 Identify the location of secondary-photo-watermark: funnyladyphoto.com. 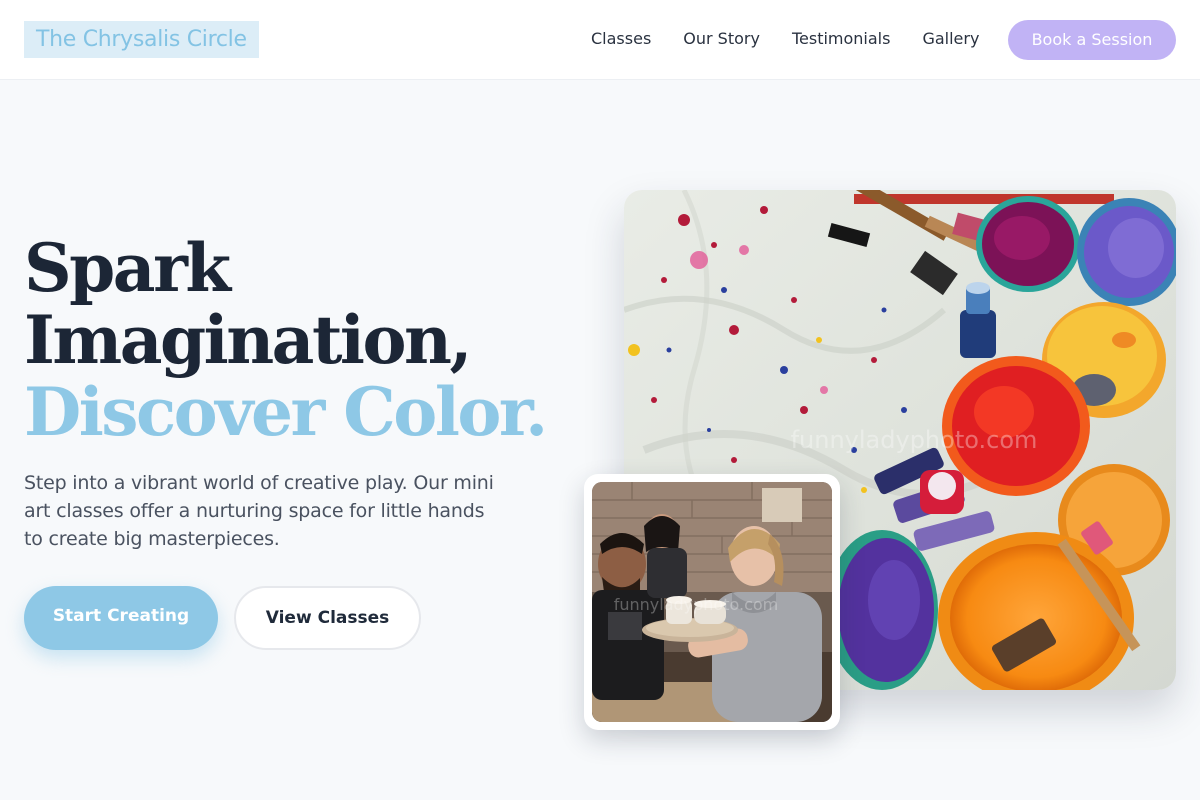
(696, 604).